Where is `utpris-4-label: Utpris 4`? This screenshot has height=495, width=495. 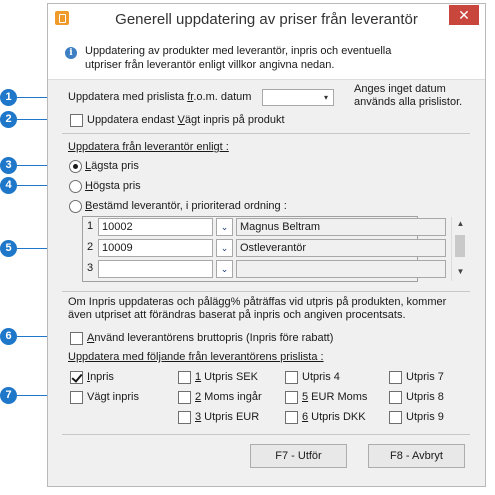 utpris-4-label: Utpris 4 is located at coordinates (321, 377).